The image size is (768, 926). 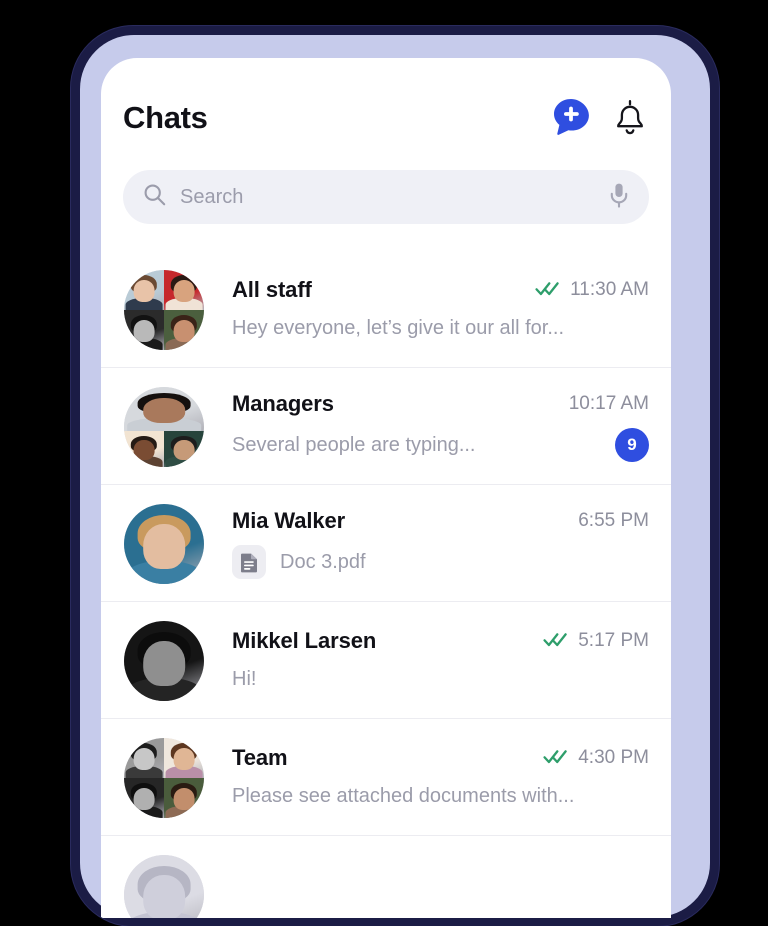 I want to click on chat-name: Mia Walker, so click(x=289, y=520).